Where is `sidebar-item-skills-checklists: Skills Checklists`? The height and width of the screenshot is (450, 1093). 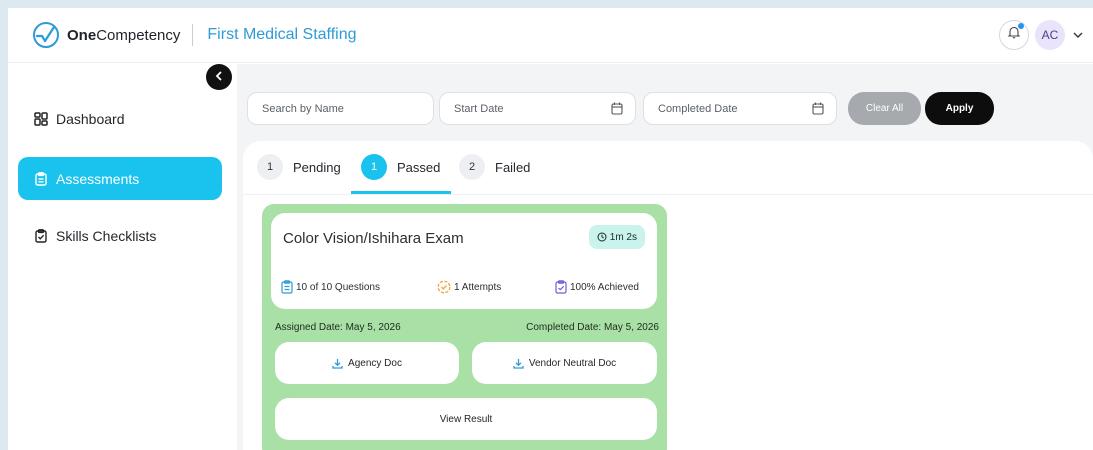
sidebar-item-skills-checklists: Skills Checklists is located at coordinates (120, 235).